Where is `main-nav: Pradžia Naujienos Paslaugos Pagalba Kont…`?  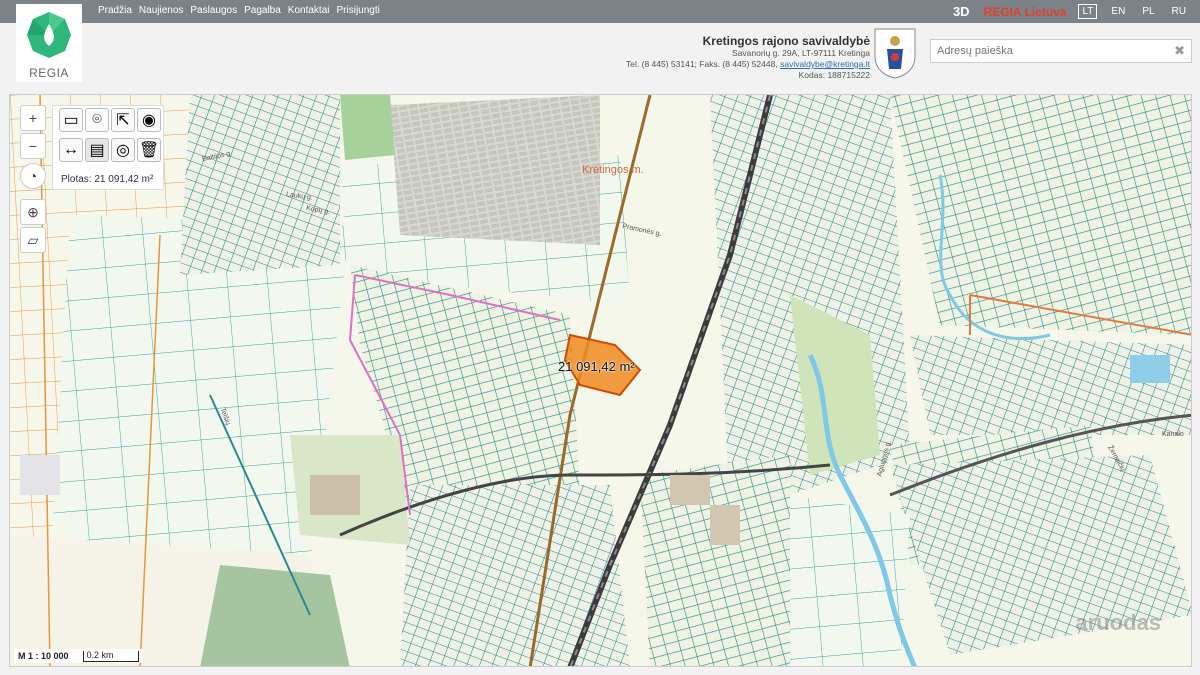 main-nav: Pradžia Naujienos Paslaugos Pagalba Kont… is located at coordinates (242, 10).